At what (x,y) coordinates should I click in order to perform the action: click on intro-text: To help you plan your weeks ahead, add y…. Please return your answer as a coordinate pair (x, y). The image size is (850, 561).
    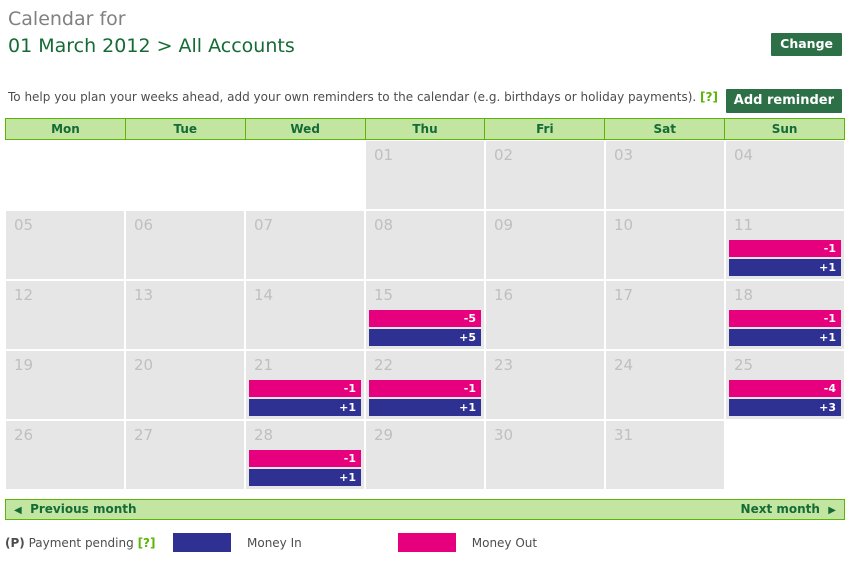
    Looking at the image, I should click on (352, 97).